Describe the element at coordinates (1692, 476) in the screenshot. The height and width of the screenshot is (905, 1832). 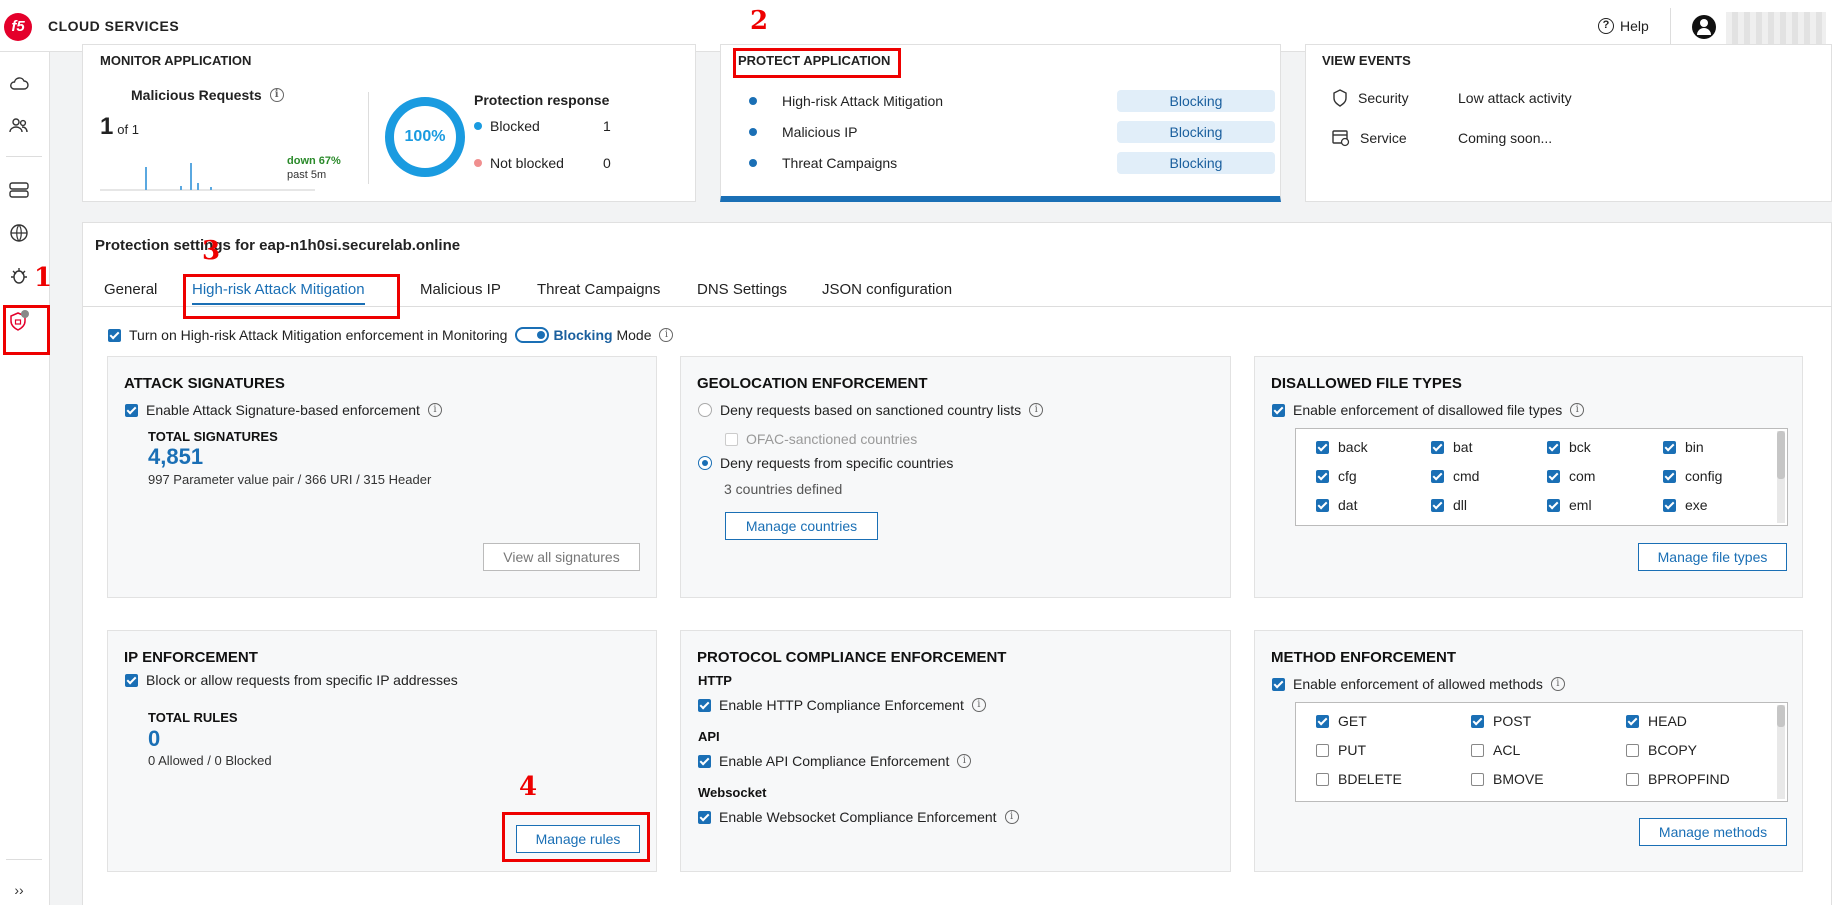
I see `list-item: config` at that location.